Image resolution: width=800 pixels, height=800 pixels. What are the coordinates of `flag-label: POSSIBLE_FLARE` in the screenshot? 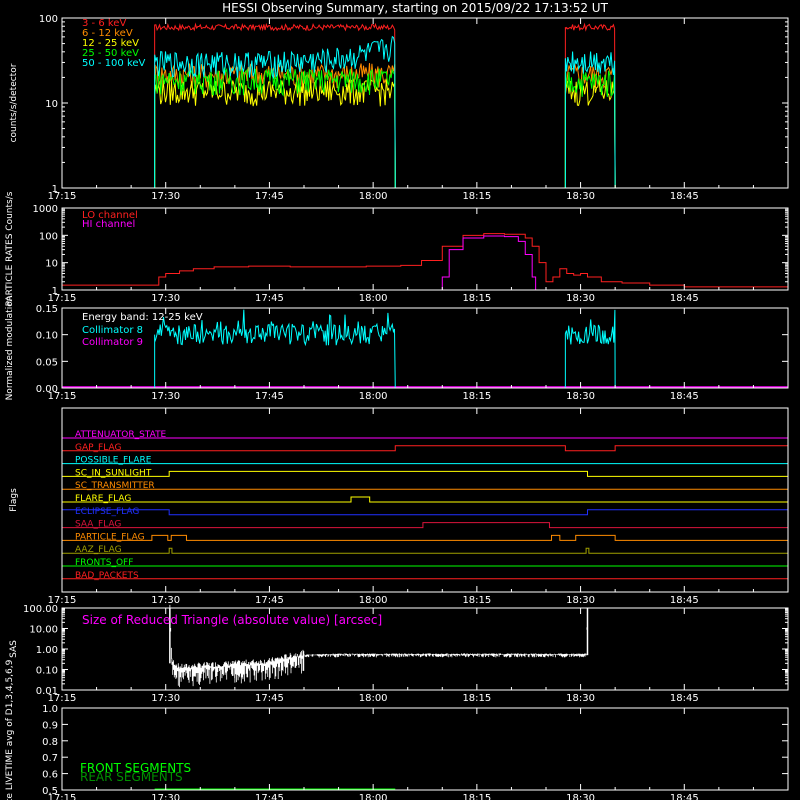 It's located at (113, 461).